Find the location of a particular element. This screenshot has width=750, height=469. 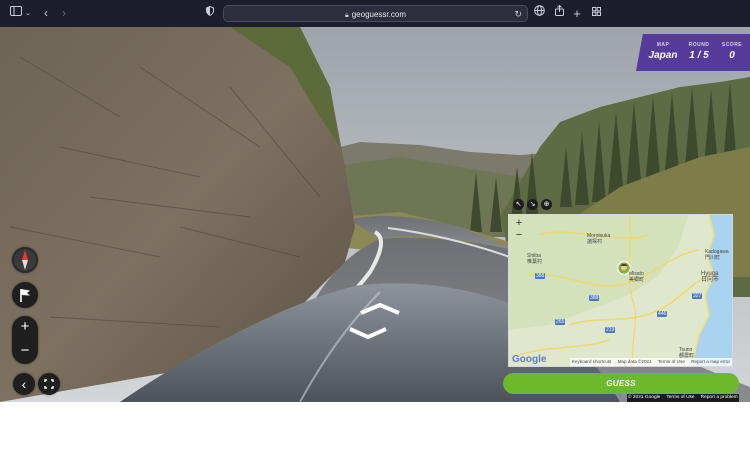

map-label-morotsuka-kanji: 諸塚村 is located at coordinates (595, 242).